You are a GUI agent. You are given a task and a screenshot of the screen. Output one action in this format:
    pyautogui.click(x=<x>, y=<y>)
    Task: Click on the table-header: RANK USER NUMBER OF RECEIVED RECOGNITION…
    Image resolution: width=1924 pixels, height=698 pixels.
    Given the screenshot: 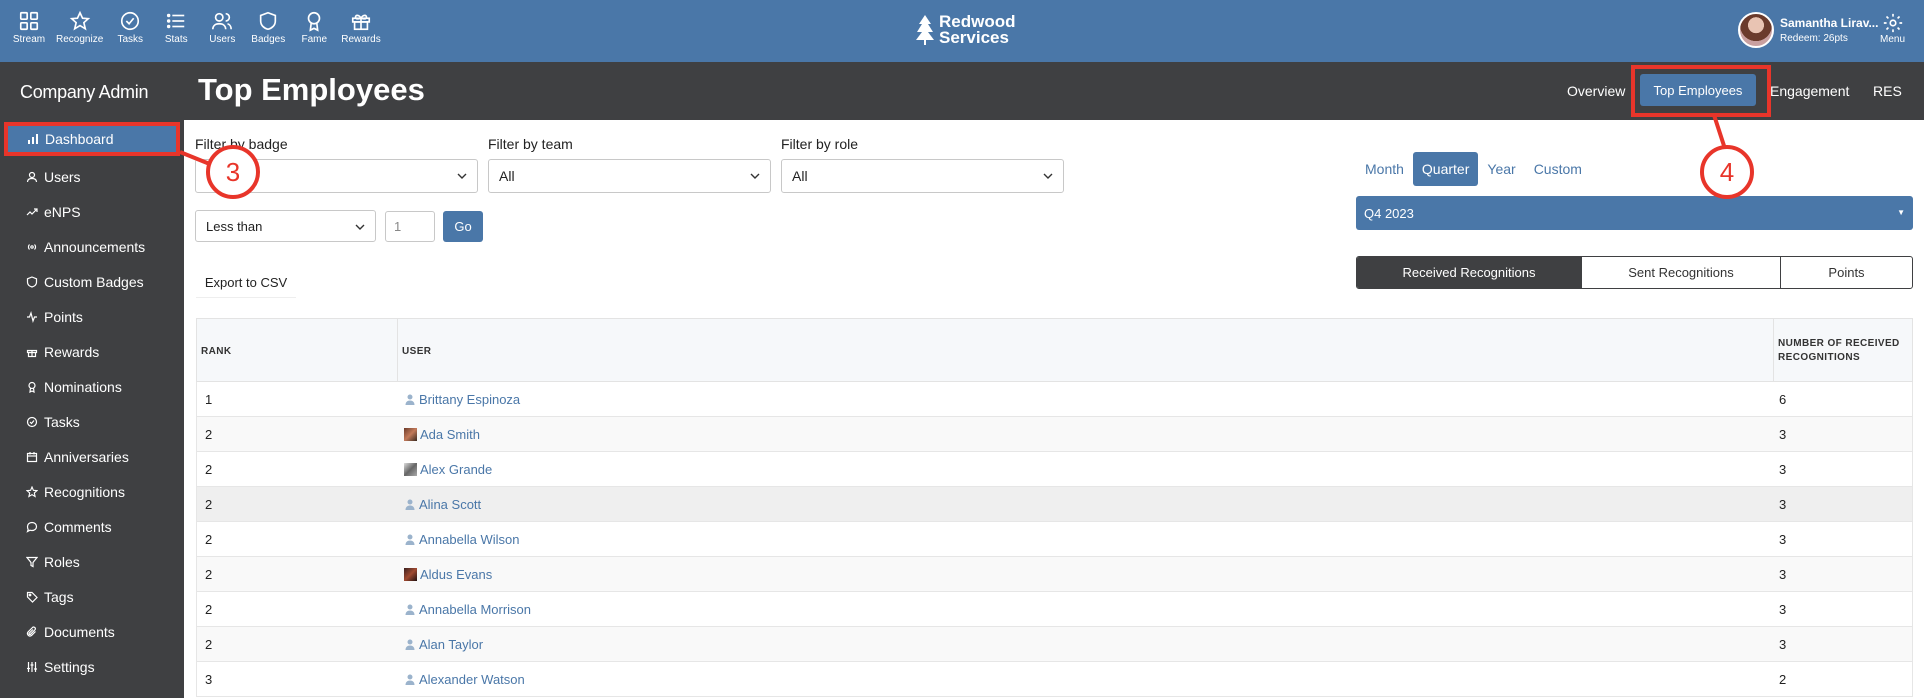 What is the action you would take?
    pyautogui.click(x=1054, y=350)
    